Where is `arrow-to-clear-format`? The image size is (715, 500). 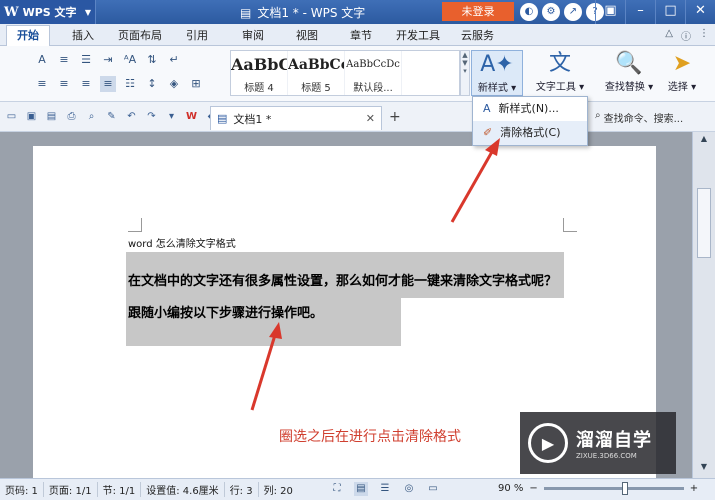 arrow-to-clear-format is located at coordinates (472, 186).